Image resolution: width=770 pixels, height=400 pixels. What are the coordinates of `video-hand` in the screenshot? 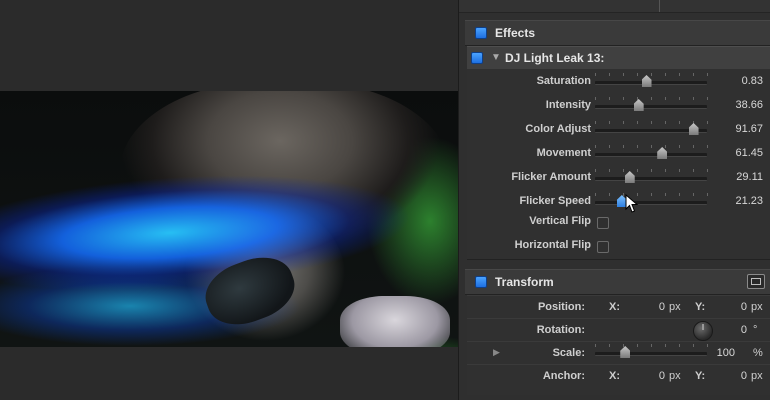 It's located at (395, 321).